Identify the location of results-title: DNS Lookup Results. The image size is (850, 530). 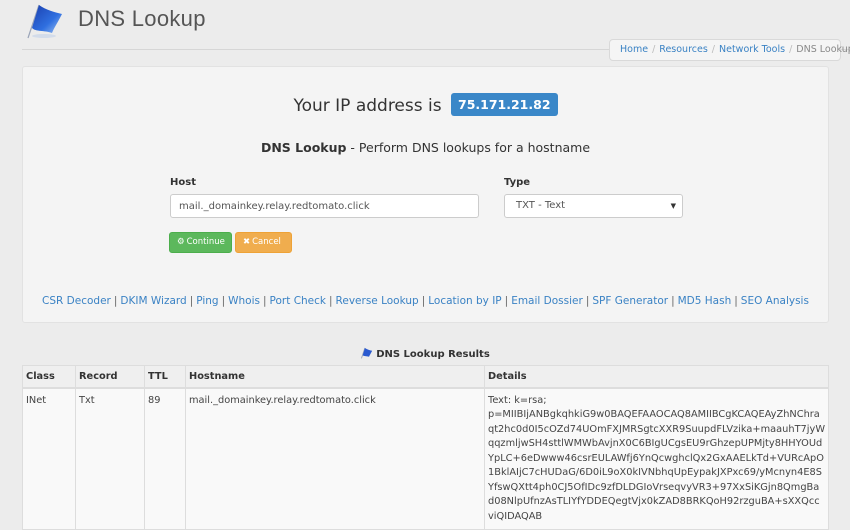
(425, 353).